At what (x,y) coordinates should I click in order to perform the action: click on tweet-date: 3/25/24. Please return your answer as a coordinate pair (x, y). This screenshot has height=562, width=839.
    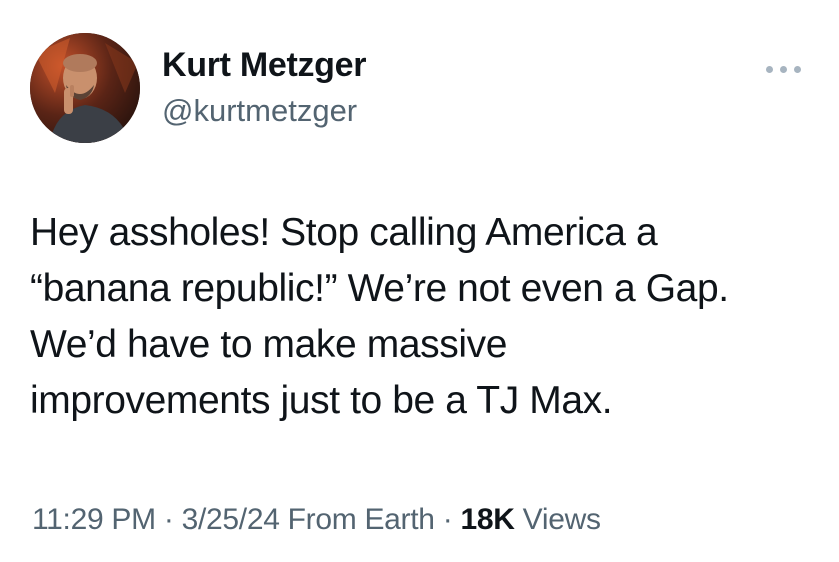
    Looking at the image, I should click on (231, 519).